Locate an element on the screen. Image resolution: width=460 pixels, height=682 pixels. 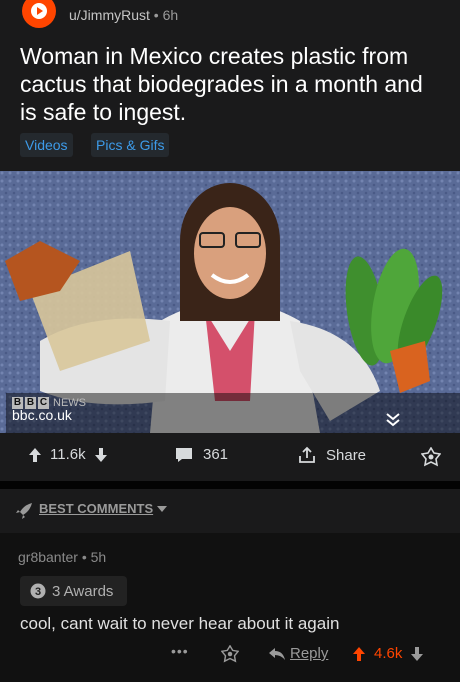
awards-badge: 3 3 Awards is located at coordinates (73, 591).